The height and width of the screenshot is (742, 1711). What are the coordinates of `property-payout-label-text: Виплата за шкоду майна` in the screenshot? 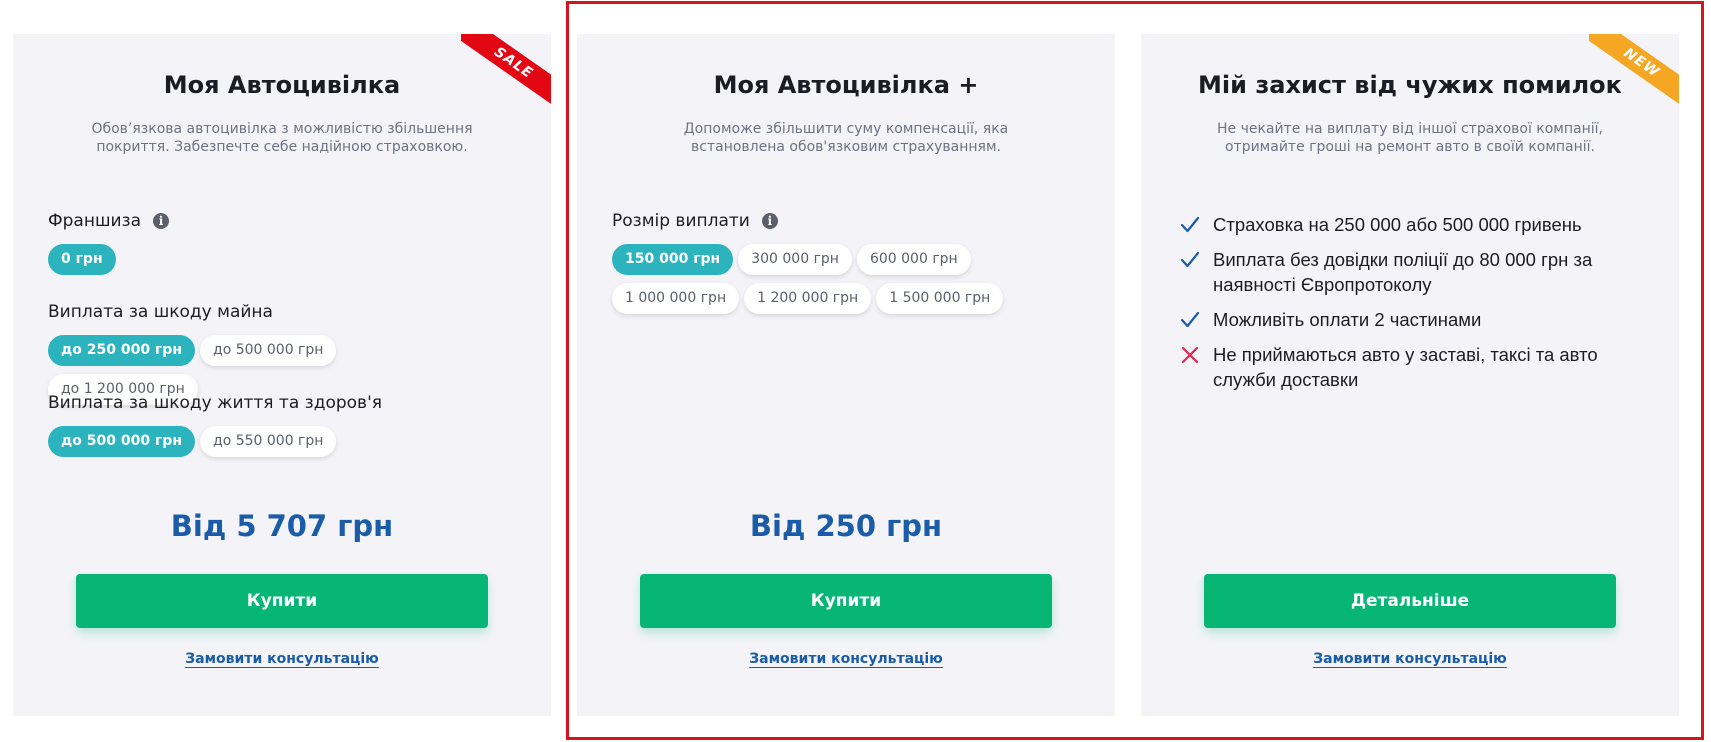 It's located at (160, 312).